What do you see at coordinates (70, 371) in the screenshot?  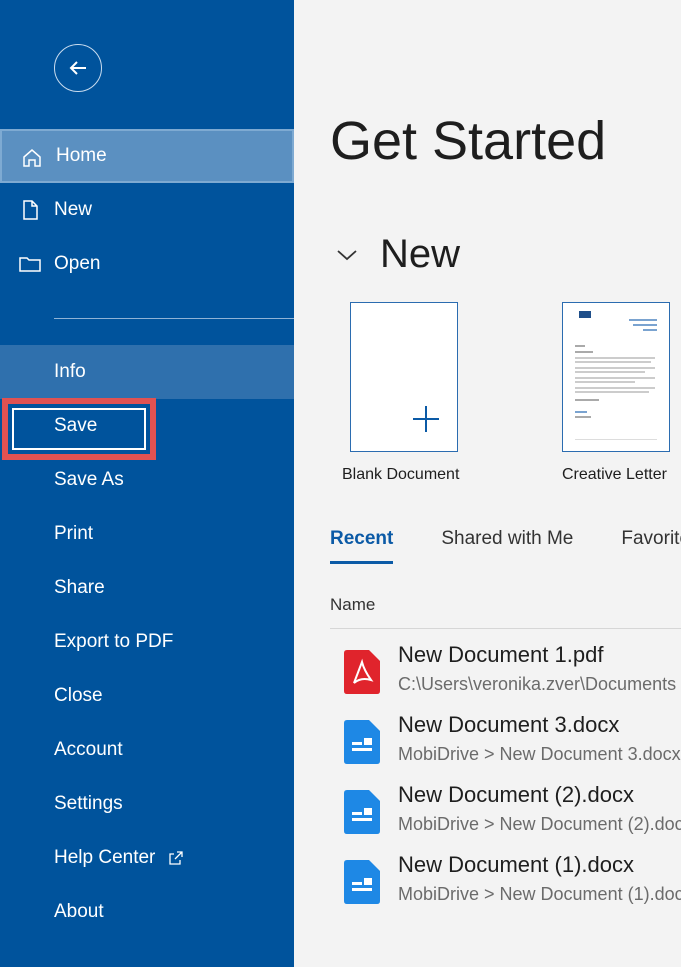 I see `sidebar-item-label: Info` at bounding box center [70, 371].